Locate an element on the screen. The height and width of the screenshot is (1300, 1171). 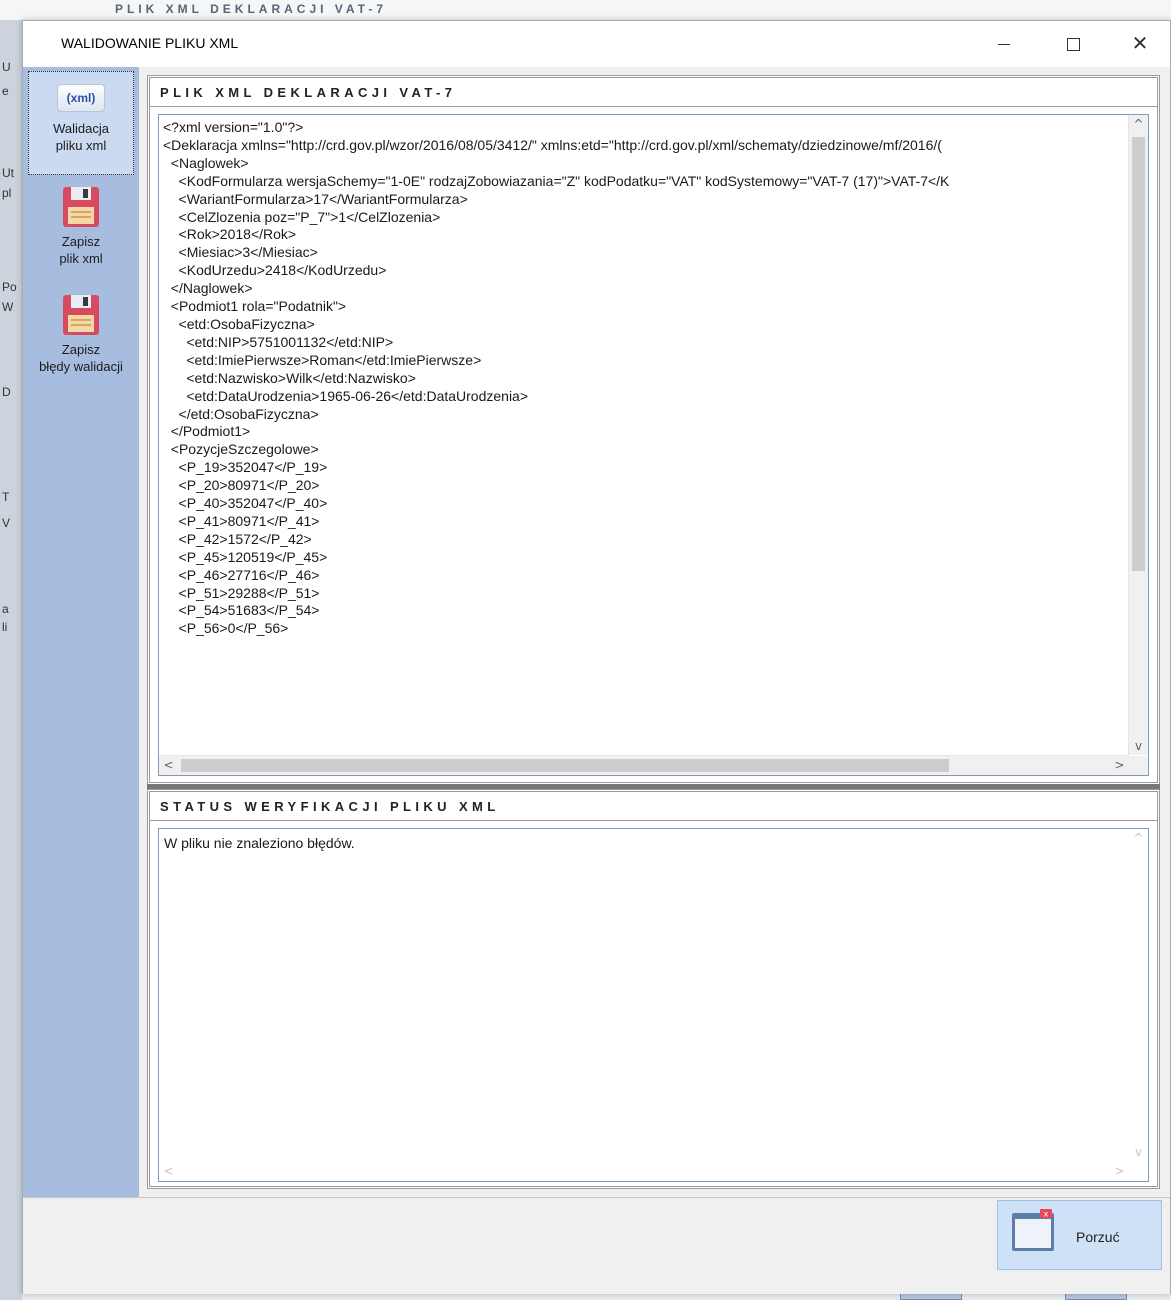
close-button: ✕ is located at coordinates (1140, 44).